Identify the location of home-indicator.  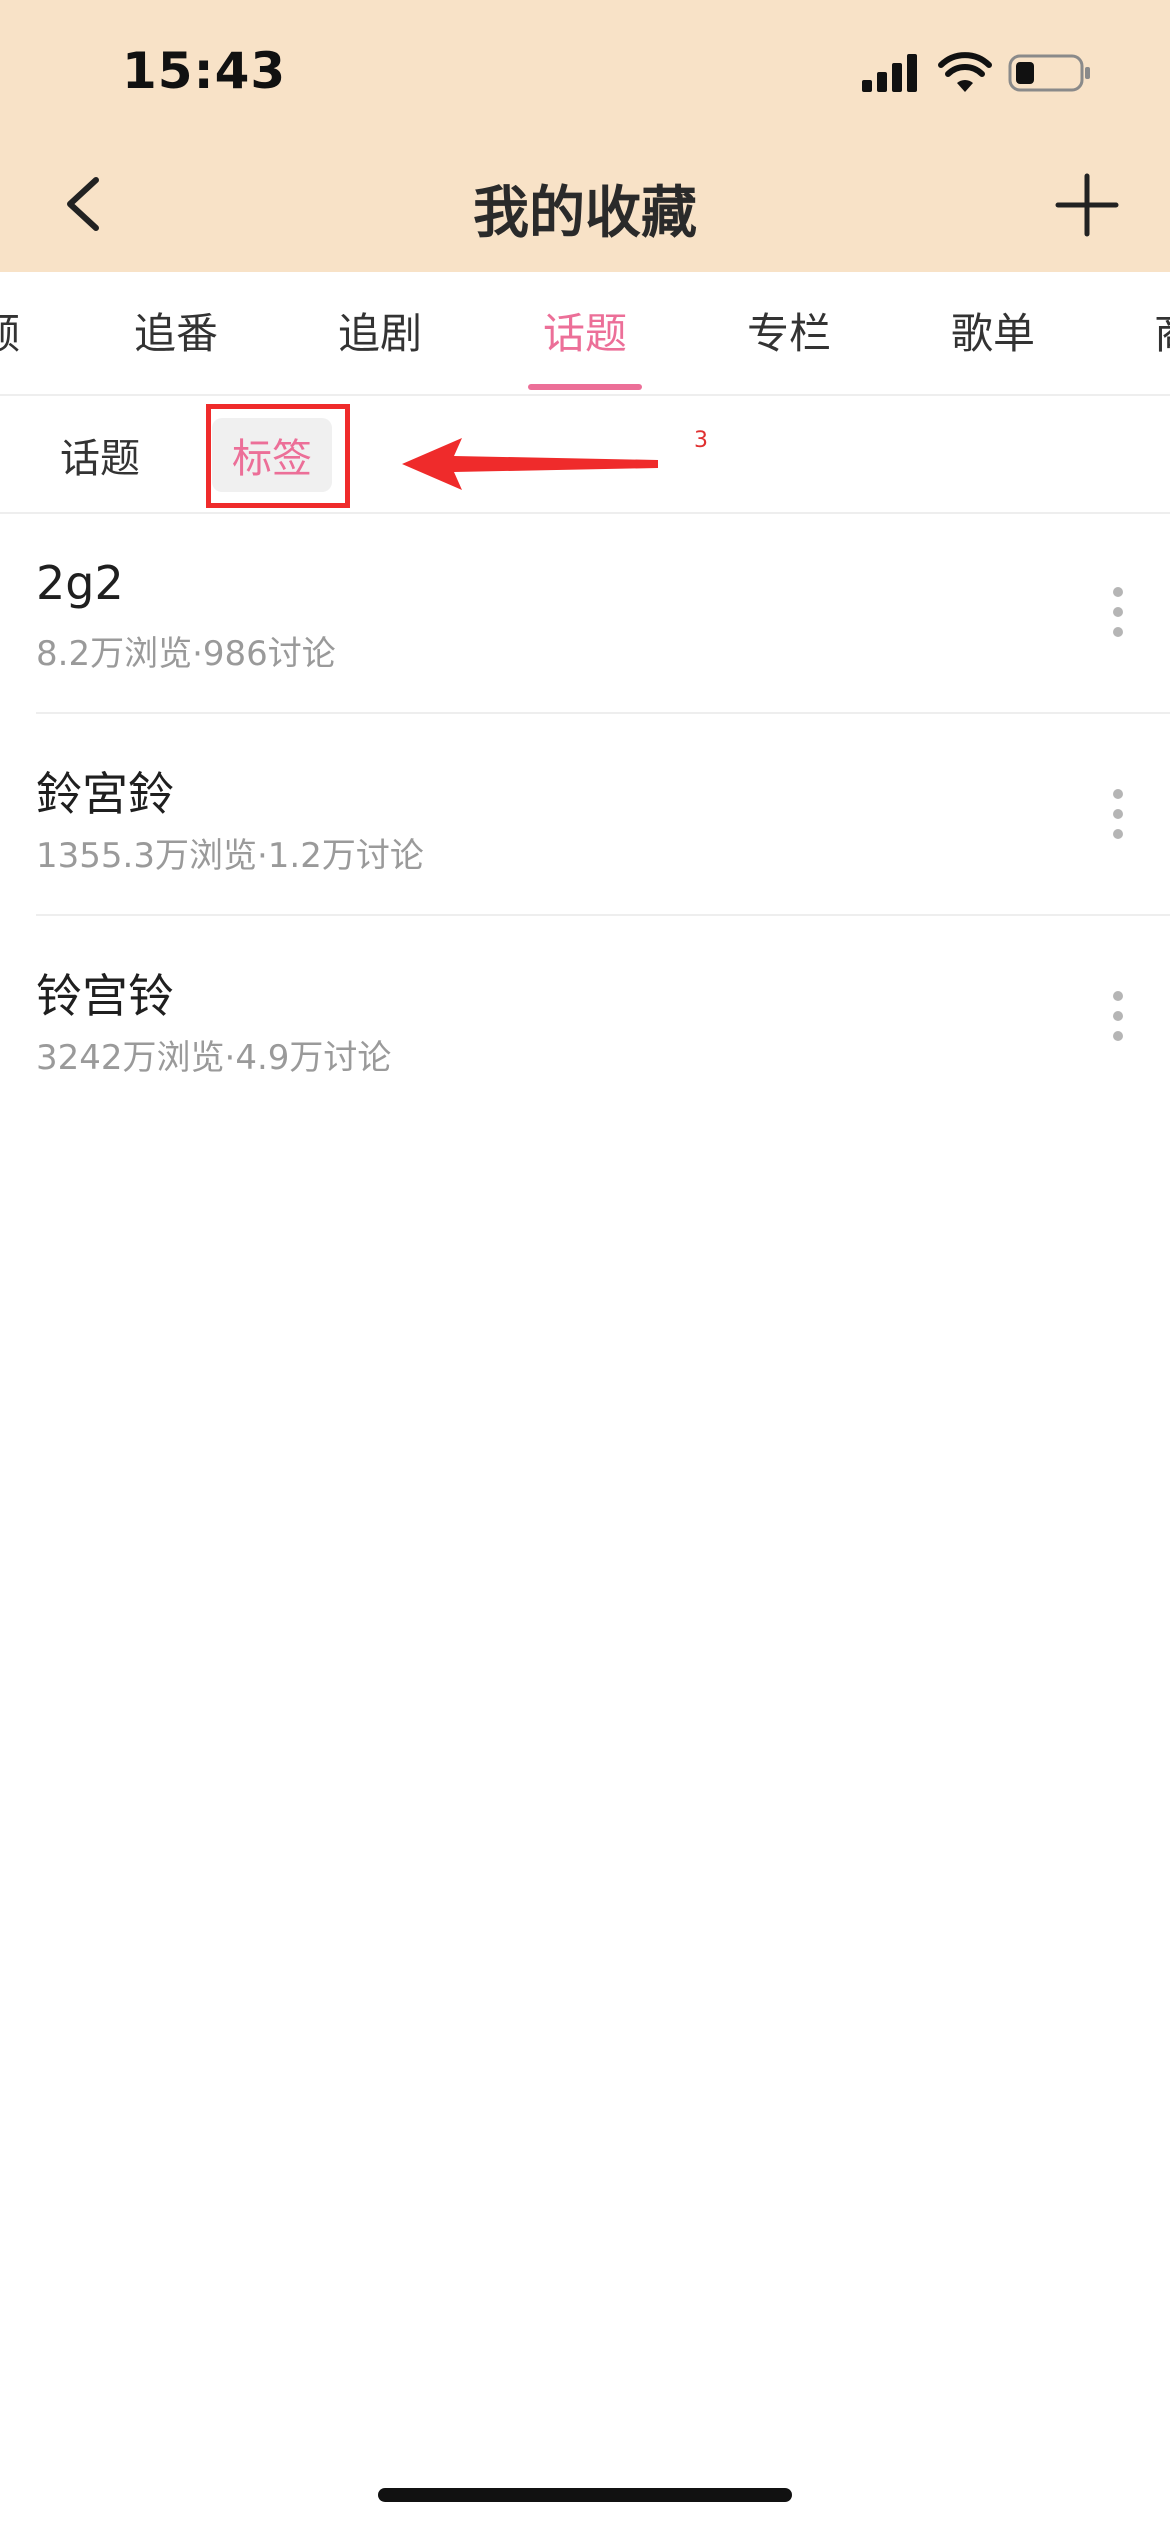
(585, 2495).